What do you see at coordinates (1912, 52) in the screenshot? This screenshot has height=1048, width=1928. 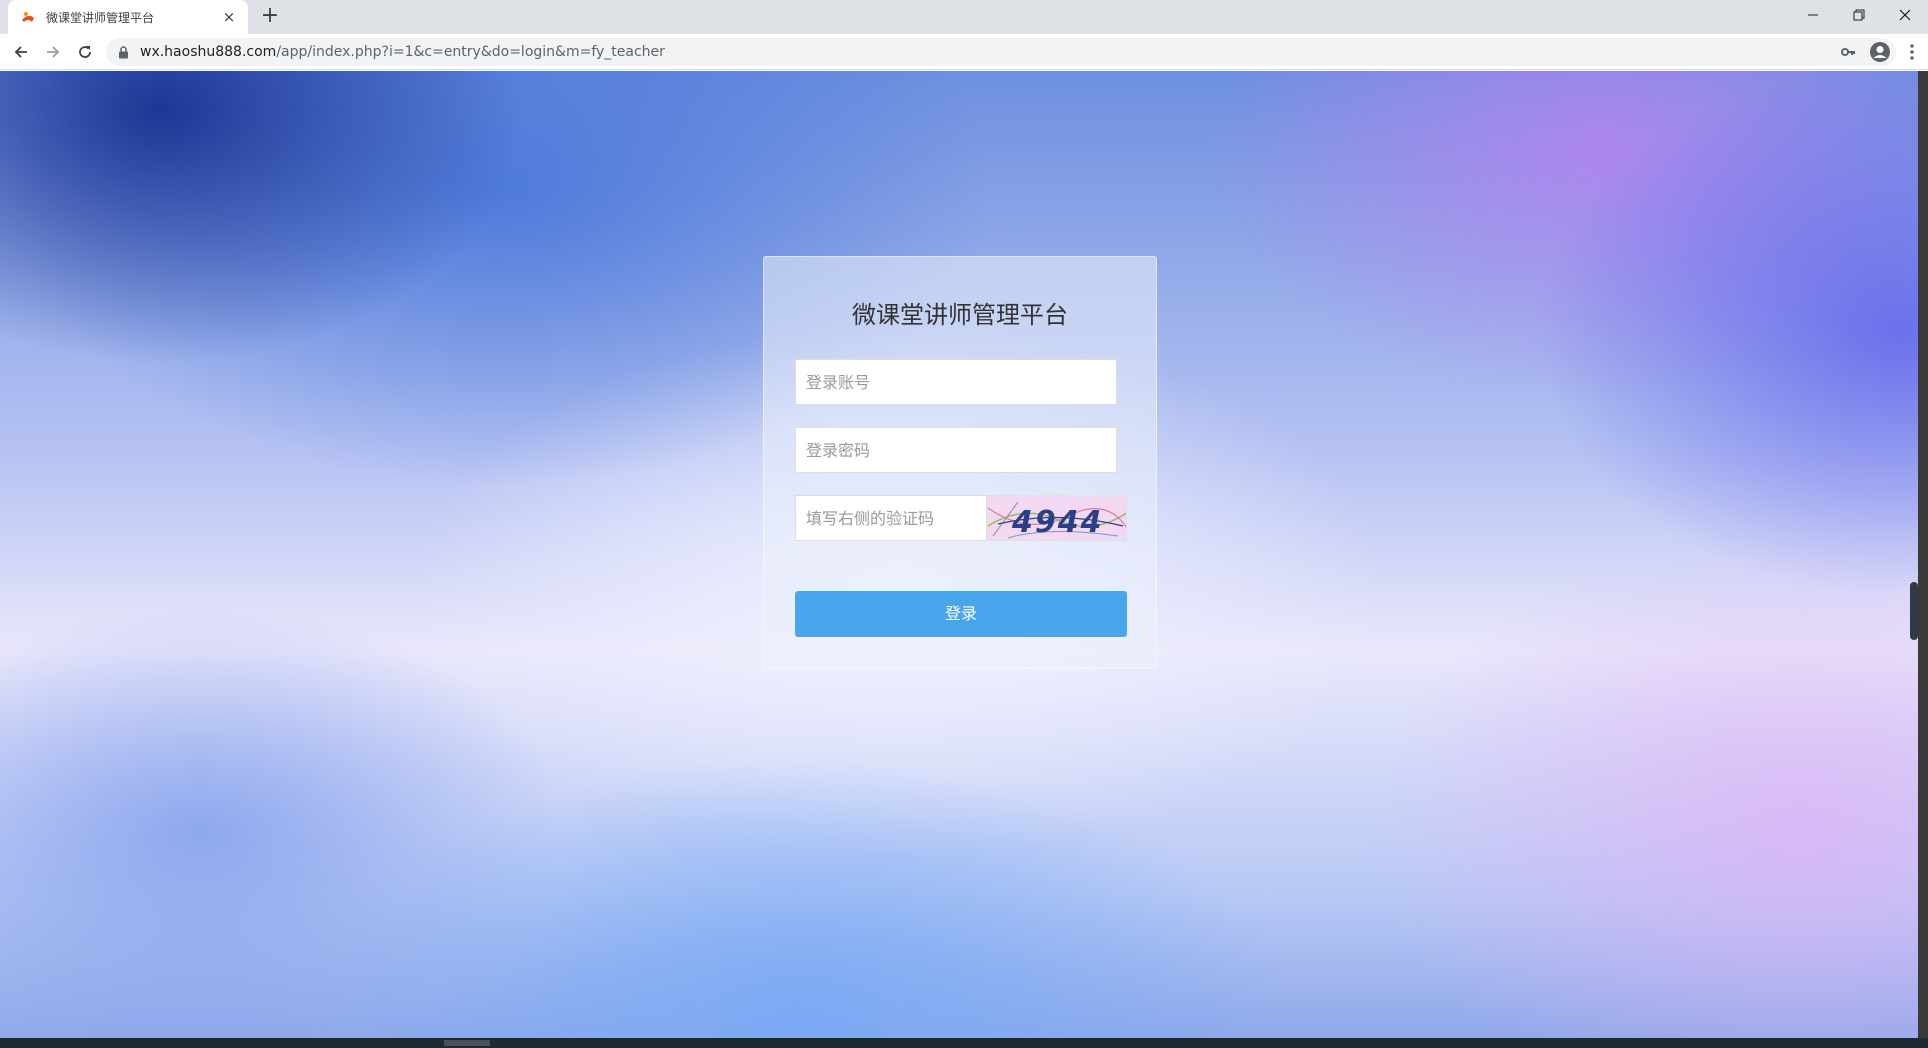 I see `menu-icon` at bounding box center [1912, 52].